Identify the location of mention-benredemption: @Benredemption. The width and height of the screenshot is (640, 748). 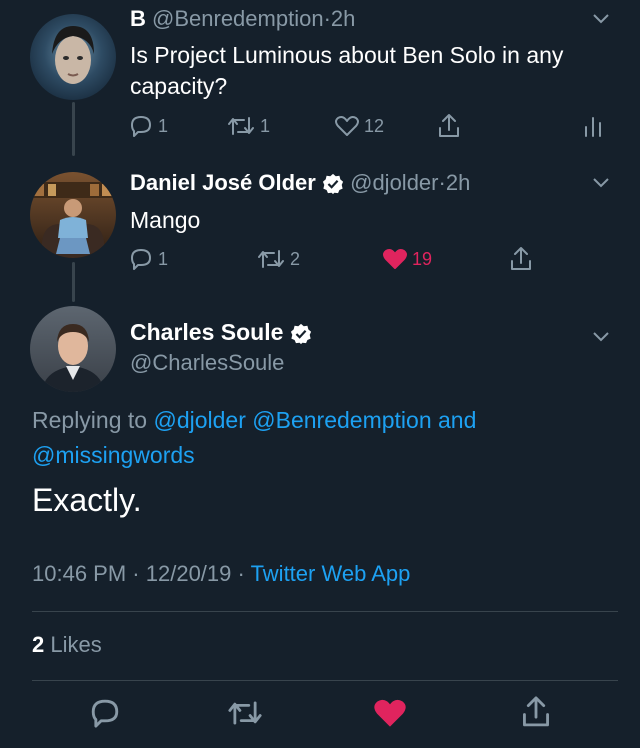
(341, 420).